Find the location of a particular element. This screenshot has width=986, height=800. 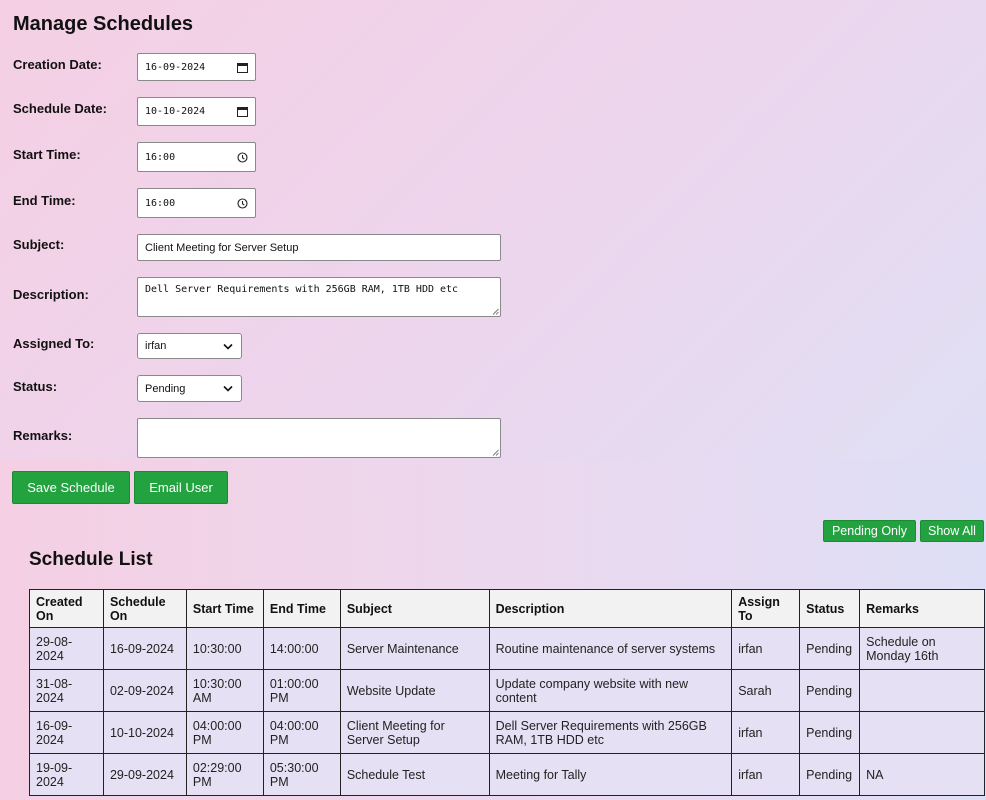

start-time-value: 16:00 is located at coordinates (160, 157).